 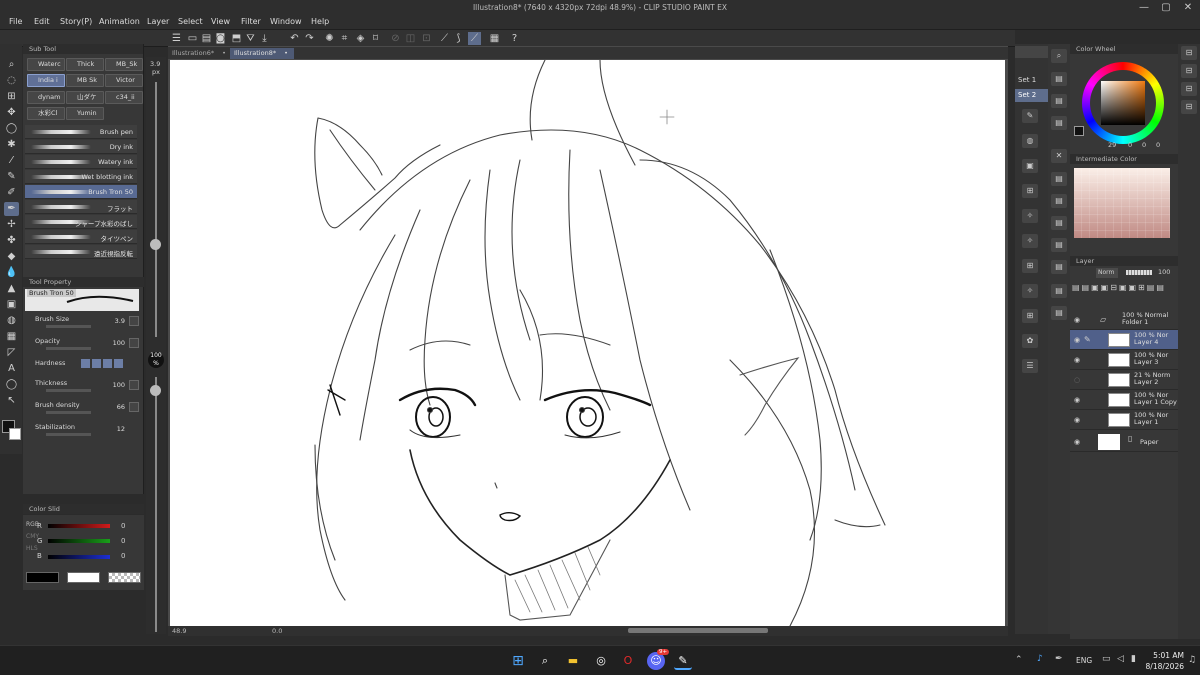 I want to click on minimize-button: —, so click(x=1144, y=8).